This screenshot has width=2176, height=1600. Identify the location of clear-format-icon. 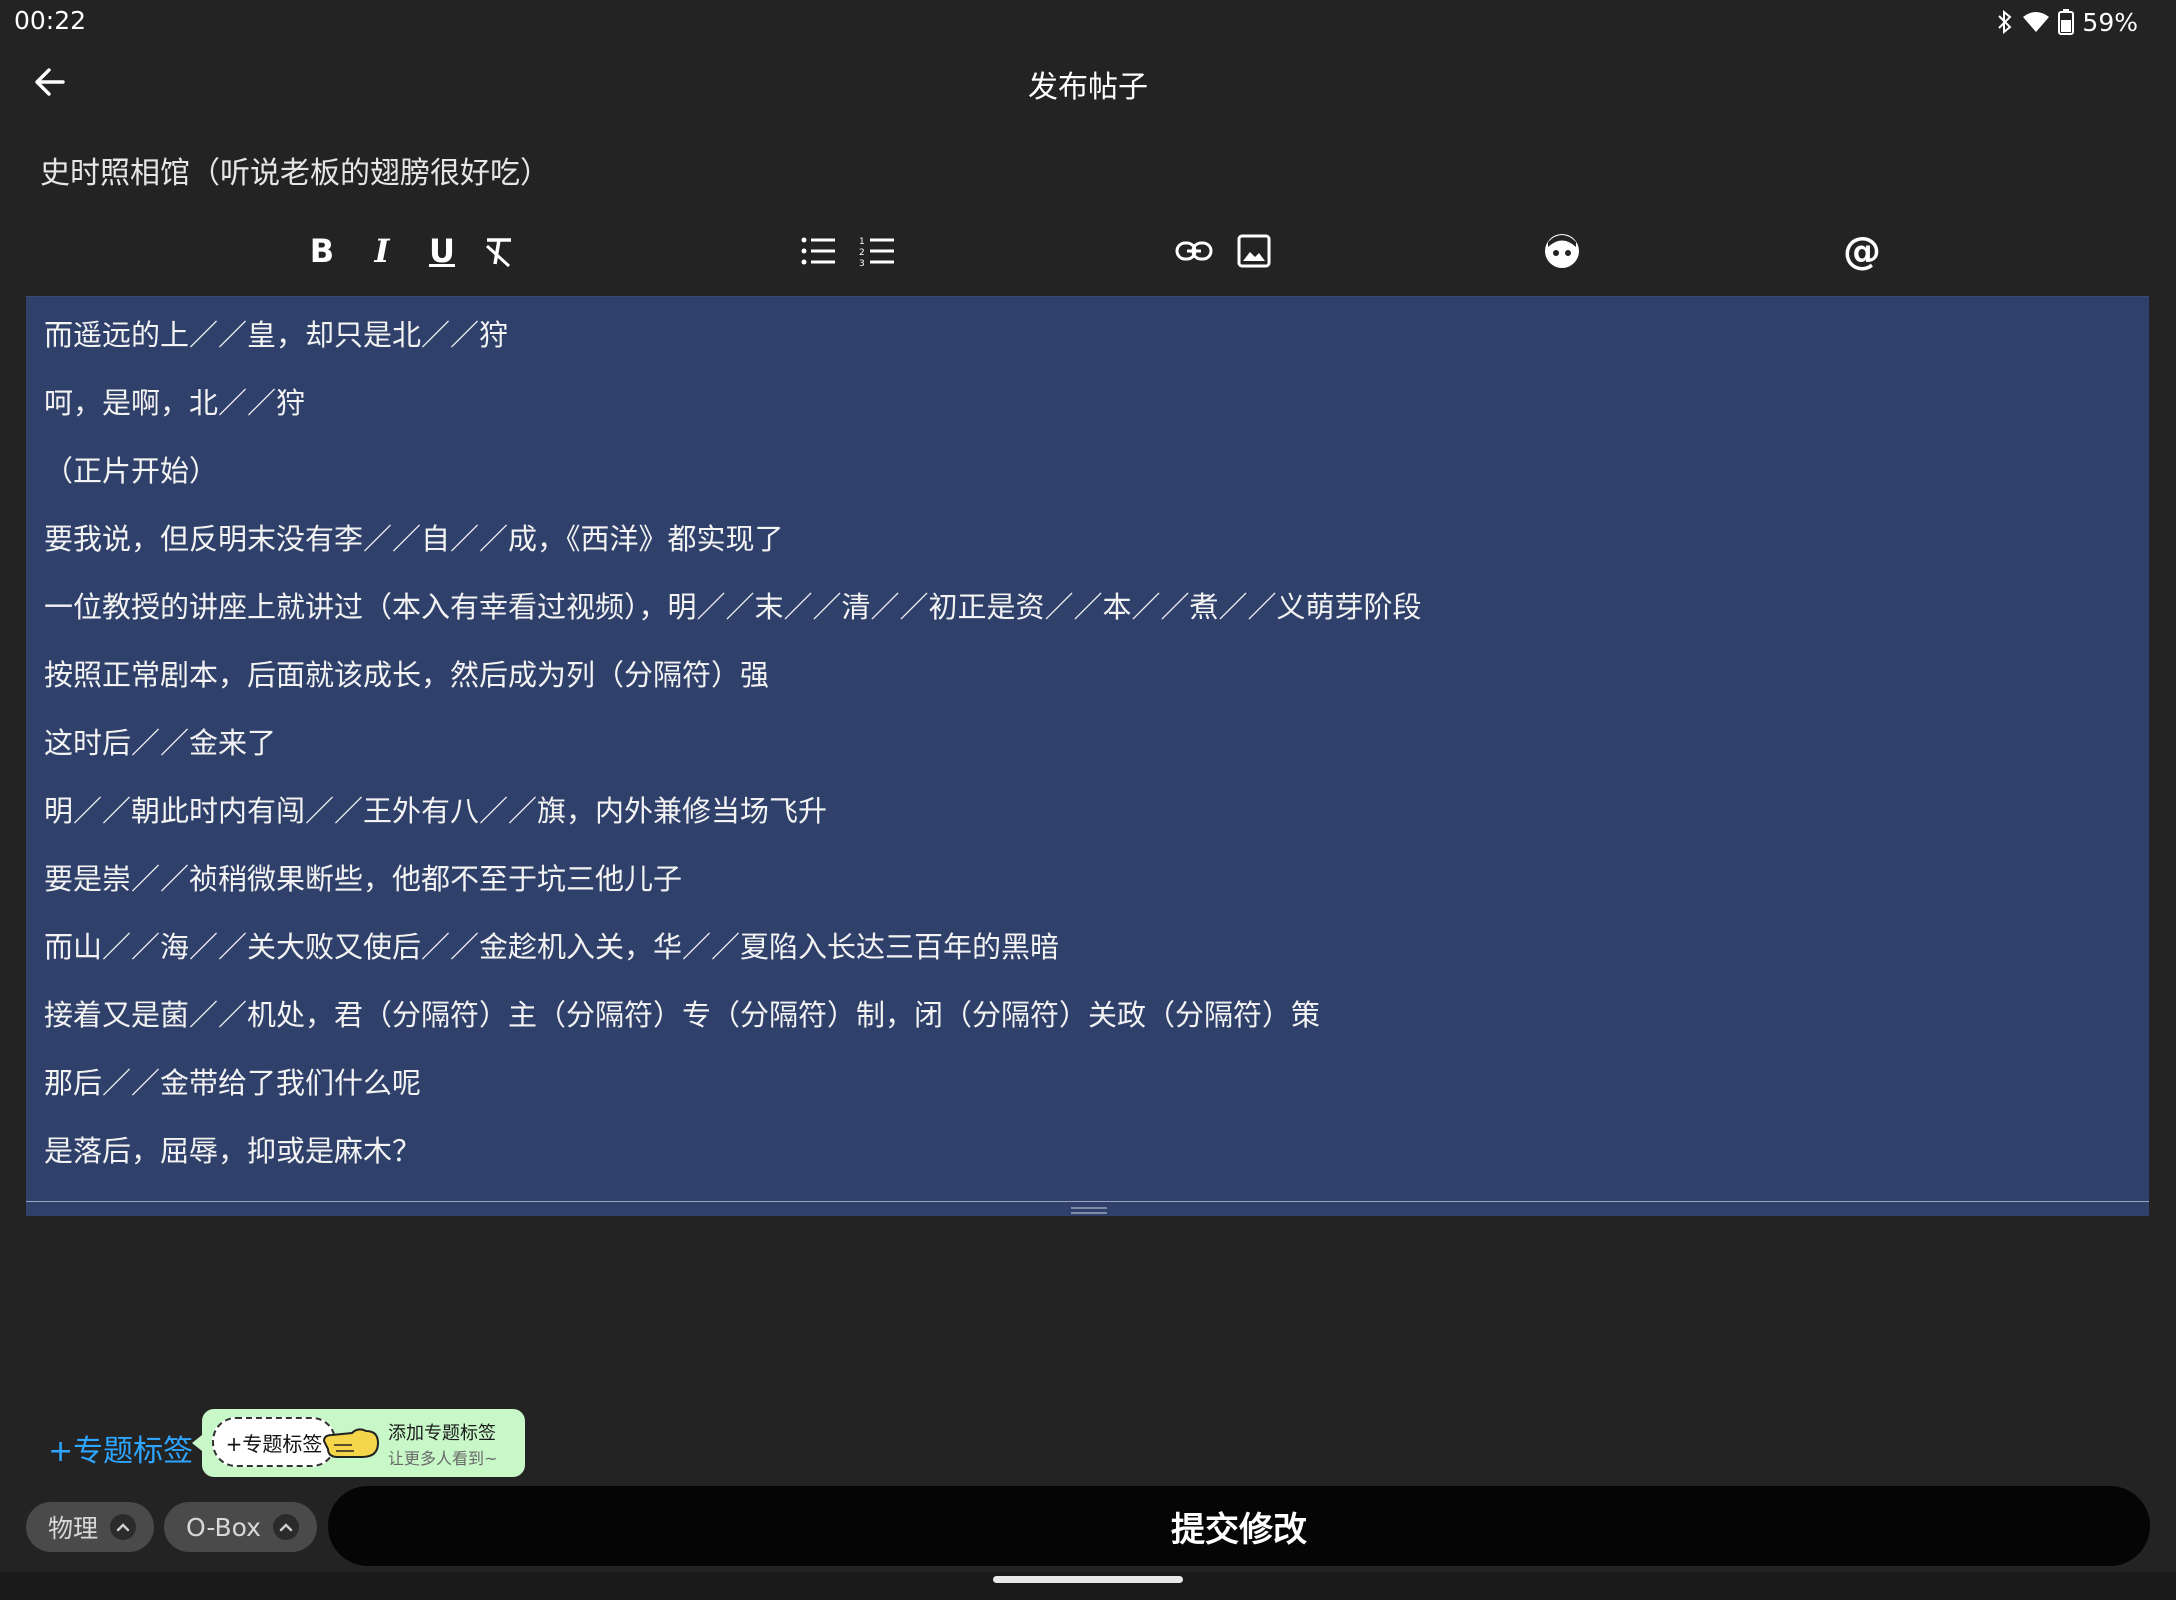
(498, 253).